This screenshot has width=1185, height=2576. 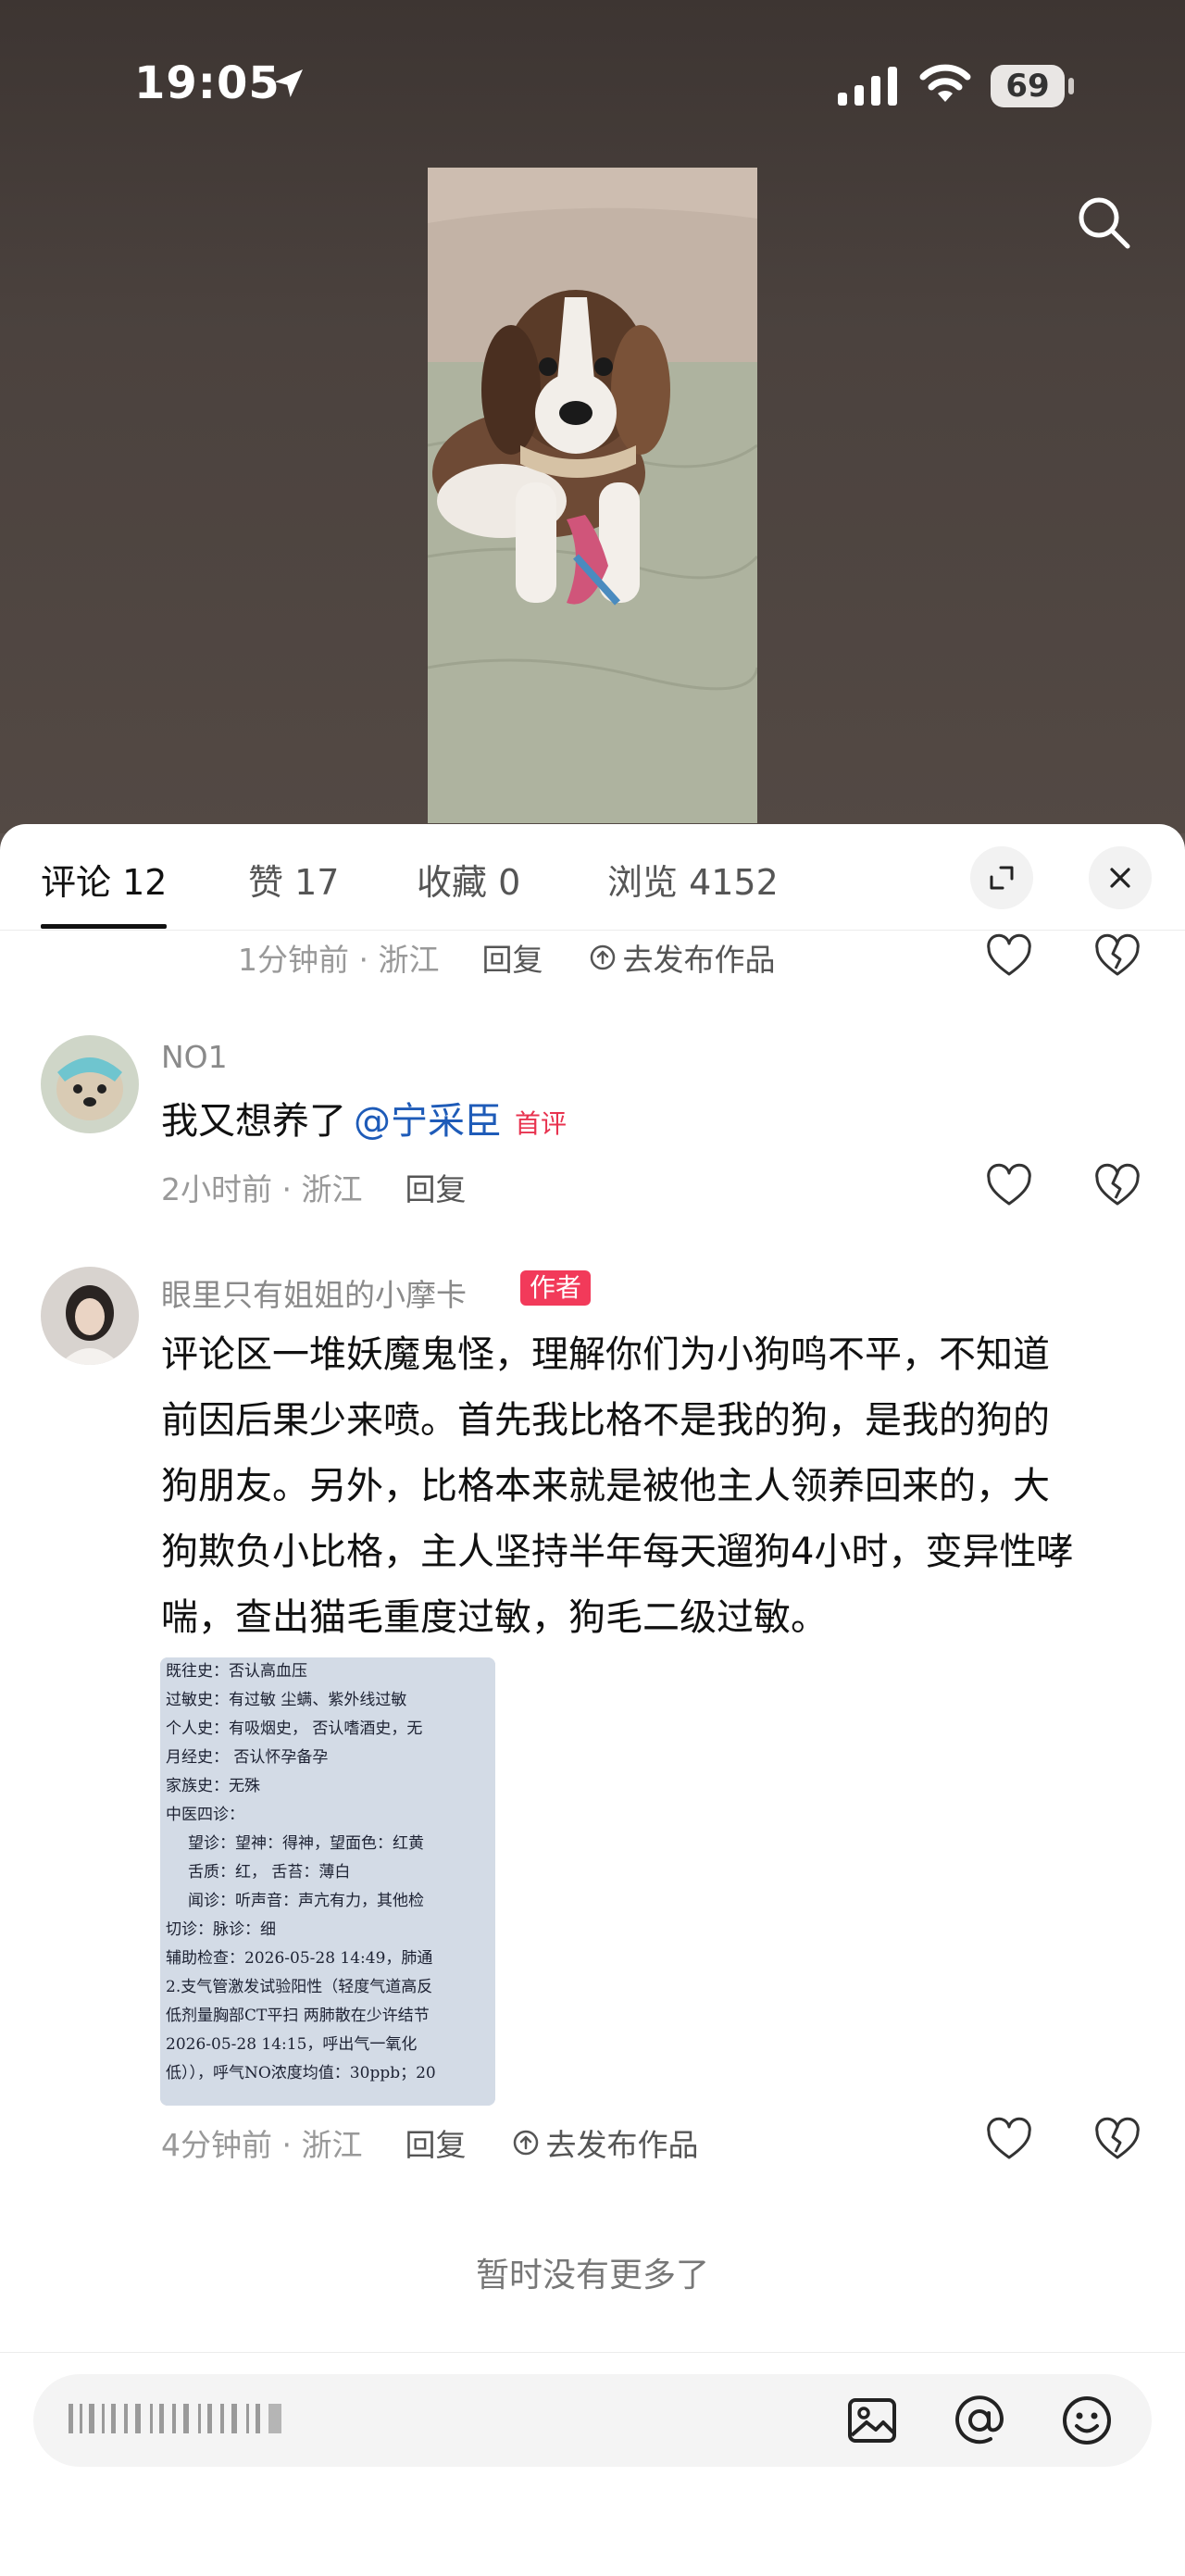 I want to click on report-line: 2.支气管激发试验阳性（轻度气道高反, so click(x=299, y=1987).